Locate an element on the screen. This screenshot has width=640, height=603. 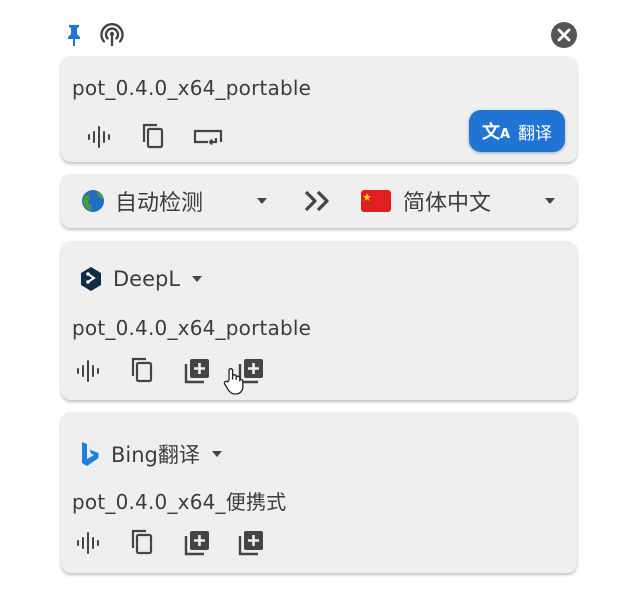
result-text: pot_0.4.0_x64_便携式 is located at coordinates (179, 500).